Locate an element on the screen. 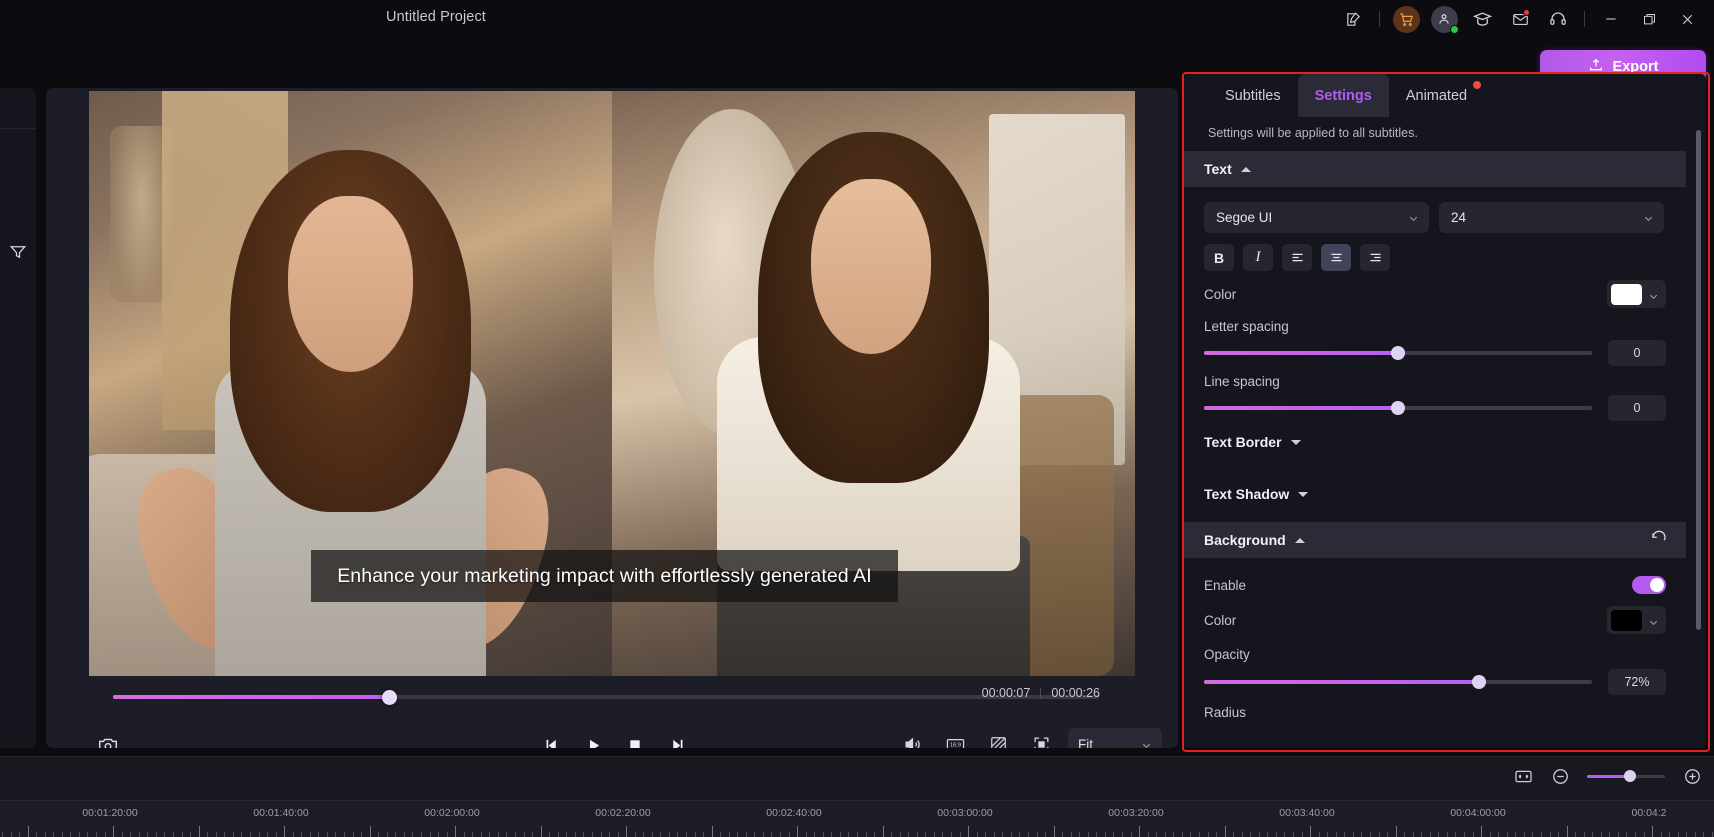  maximize-restore-icon is located at coordinates (1649, 19).